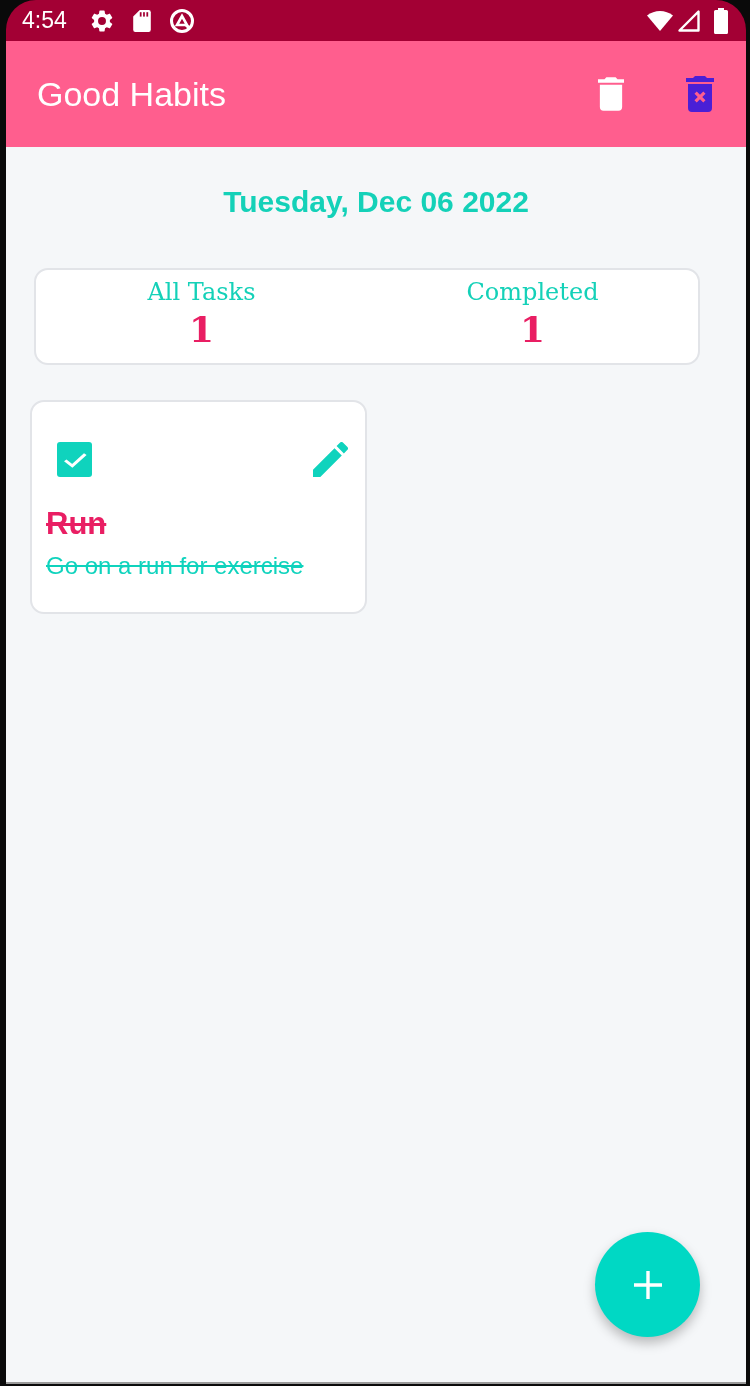 This screenshot has width=750, height=1386. Describe the element at coordinates (76, 523) in the screenshot. I see `task-title: Run` at that location.